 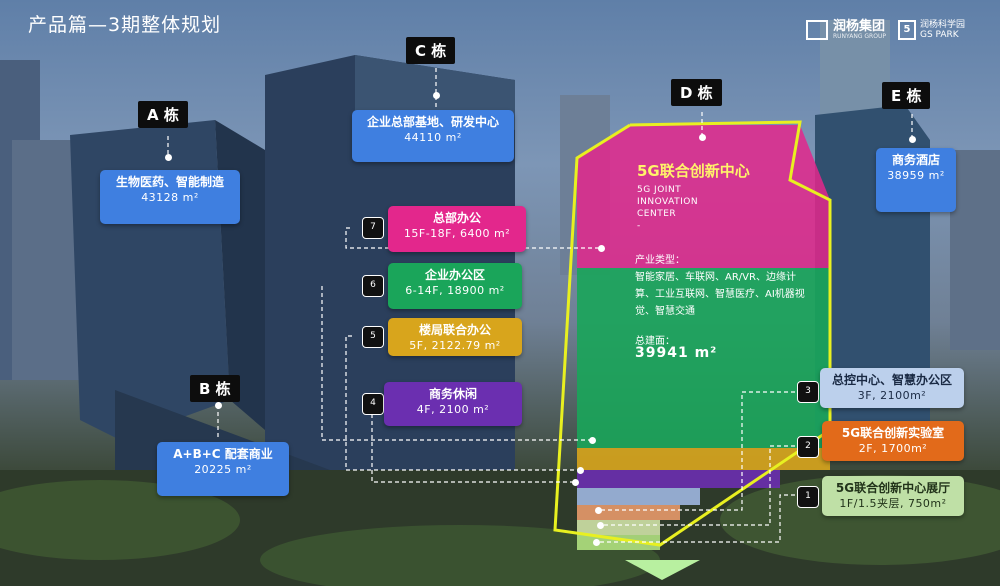 What do you see at coordinates (892, 388) in the screenshot?
I see `floor-callout-3: 总控中心、智慧办公区 3F, 2100m²` at bounding box center [892, 388].